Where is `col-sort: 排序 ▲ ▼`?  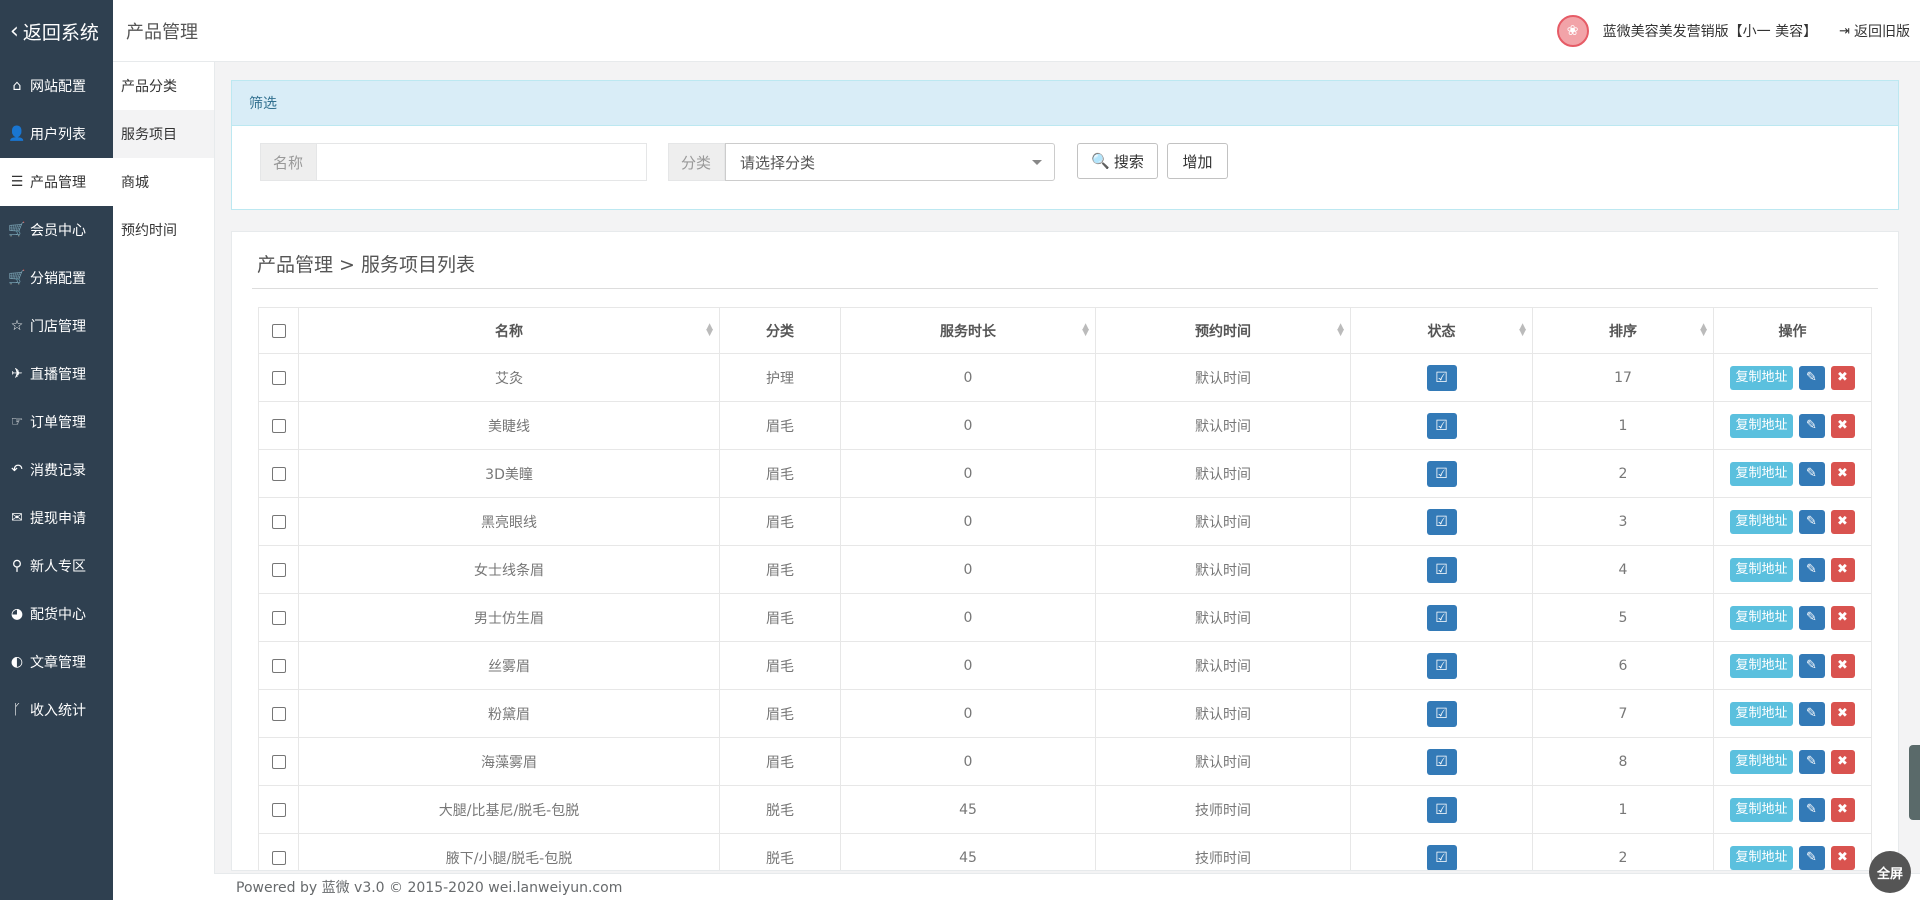
col-sort: 排序 ▲ ▼ is located at coordinates (1623, 330).